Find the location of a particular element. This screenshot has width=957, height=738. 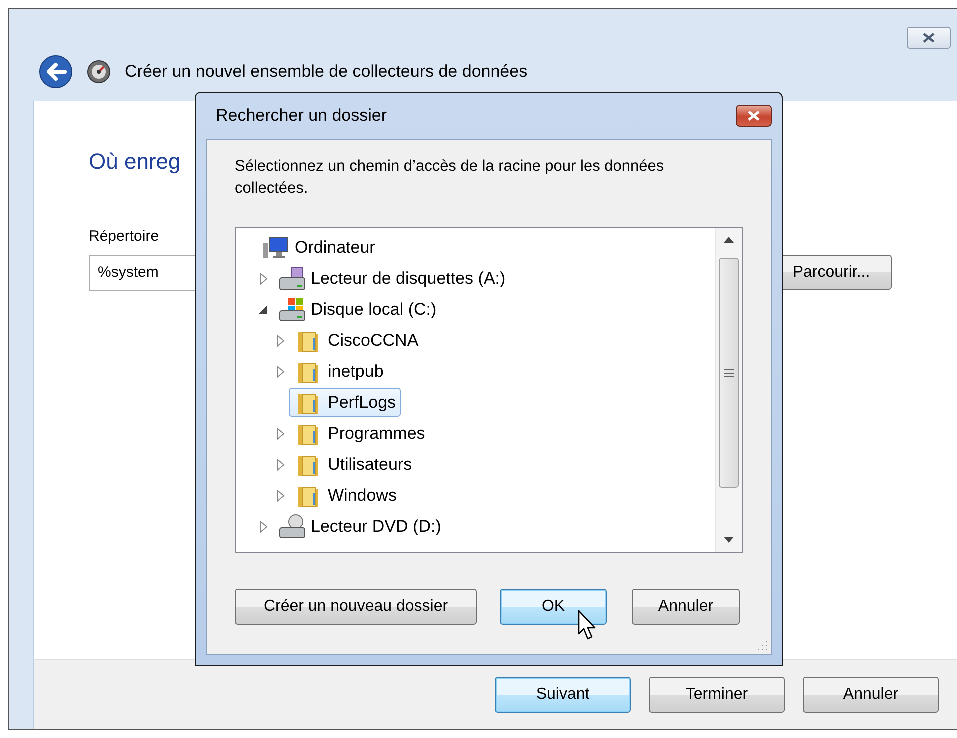

hard-drive-icon is located at coordinates (292, 309).